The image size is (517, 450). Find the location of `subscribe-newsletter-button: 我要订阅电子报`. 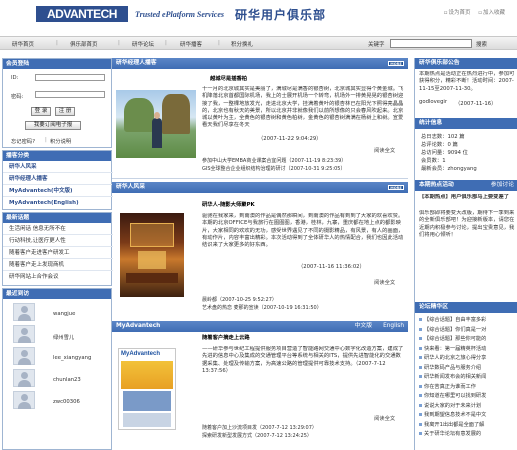

subscribe-newsletter-button: 我要订阅电子报 is located at coordinates (53, 125).